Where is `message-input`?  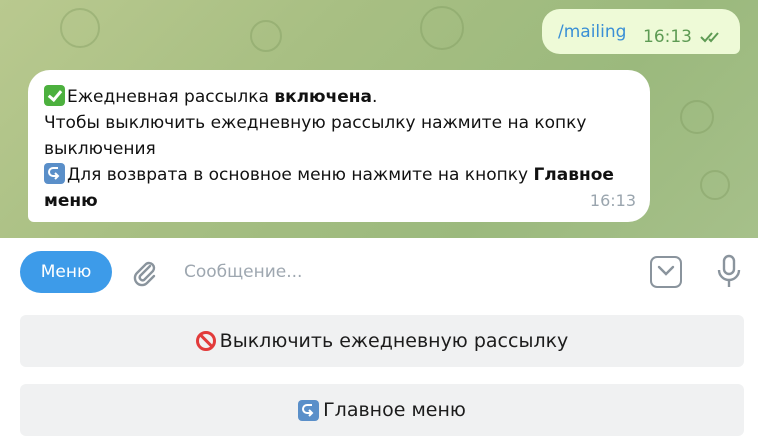
message-input is located at coordinates (404, 272).